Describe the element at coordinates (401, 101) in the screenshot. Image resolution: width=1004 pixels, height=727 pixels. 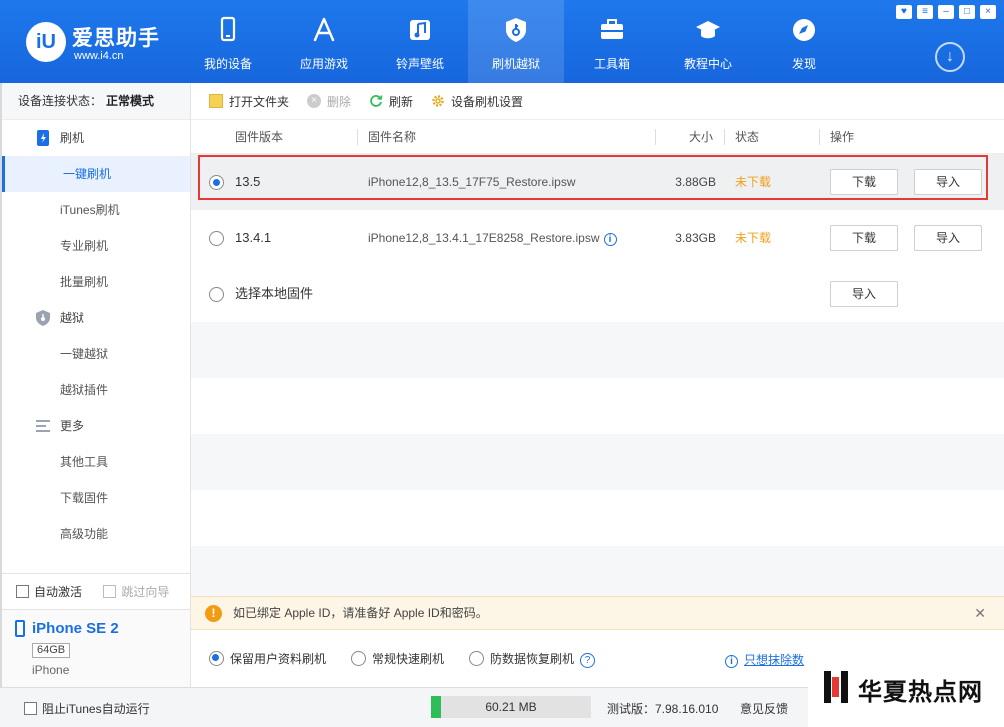
I see `refresh-label: 刷新` at that location.